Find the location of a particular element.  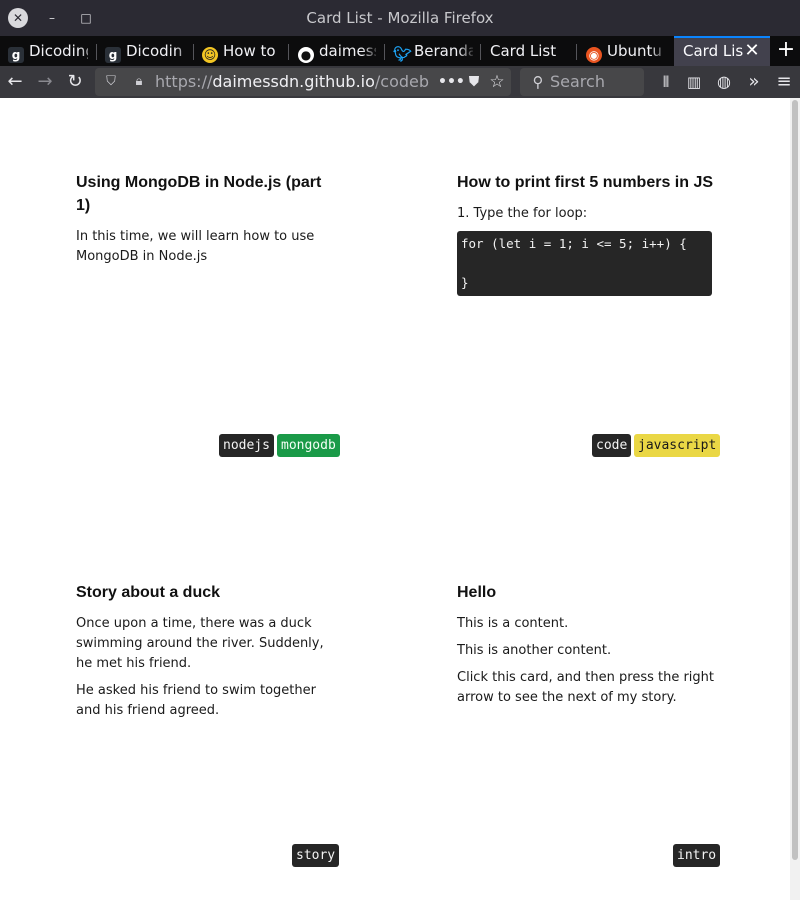

tag-nodejs: nodejs is located at coordinates (246, 445).